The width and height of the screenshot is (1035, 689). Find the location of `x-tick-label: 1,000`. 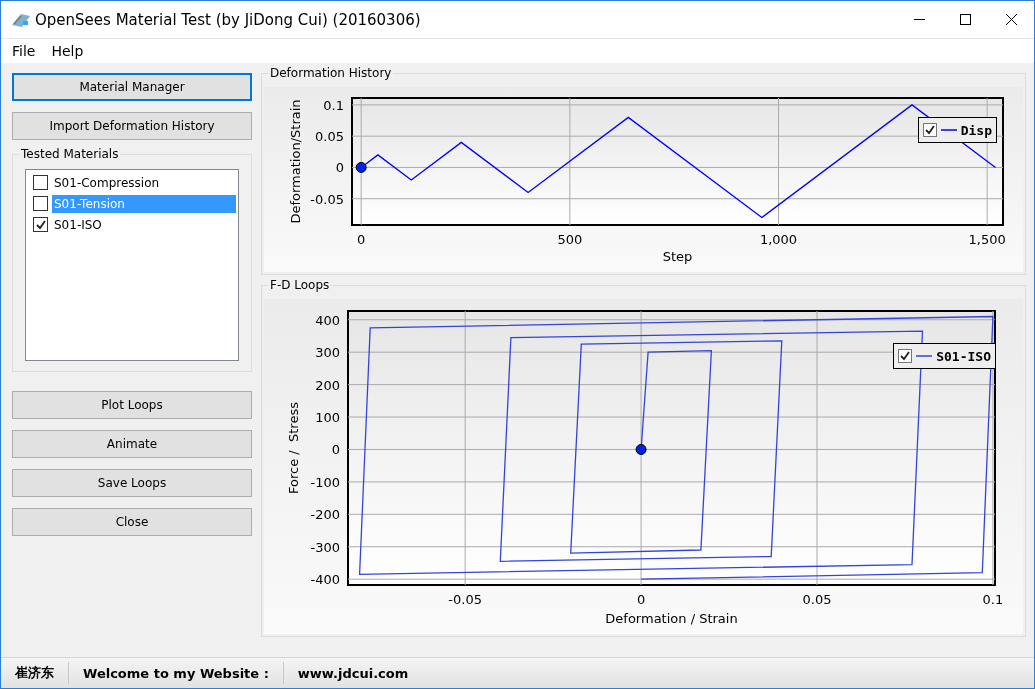

x-tick-label: 1,000 is located at coordinates (778, 239).